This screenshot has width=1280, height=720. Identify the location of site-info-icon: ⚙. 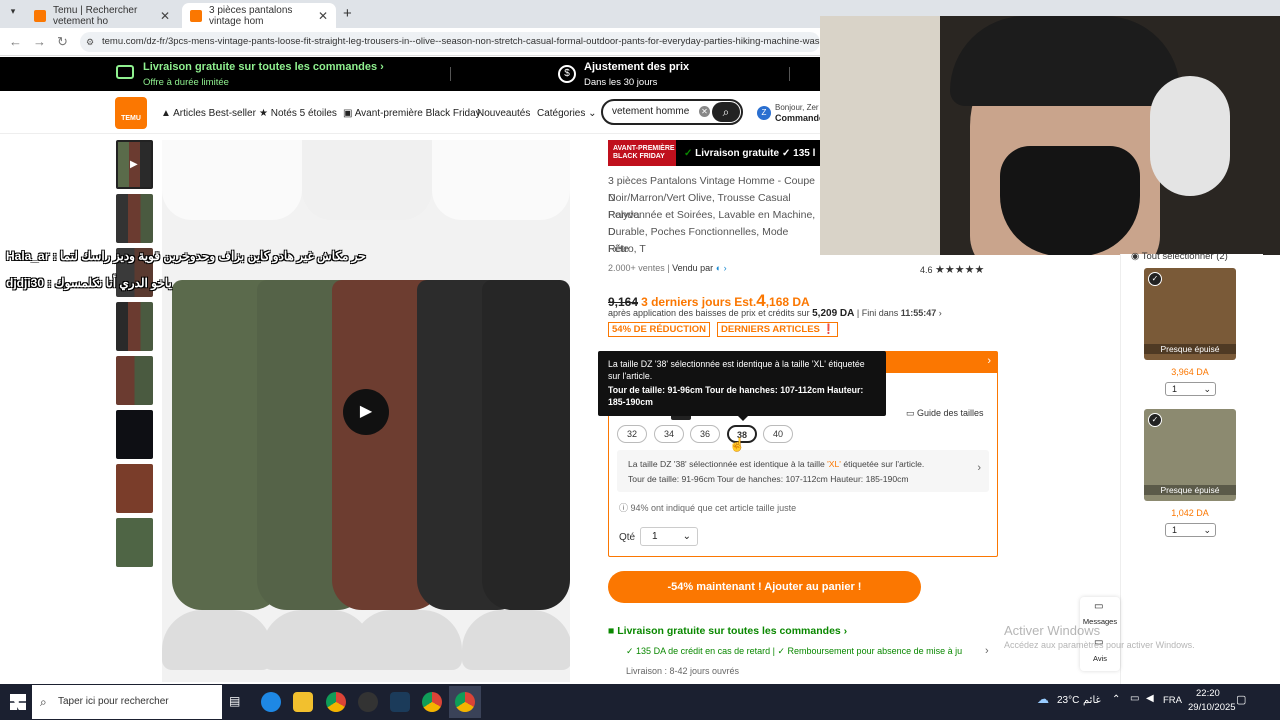
(90, 42).